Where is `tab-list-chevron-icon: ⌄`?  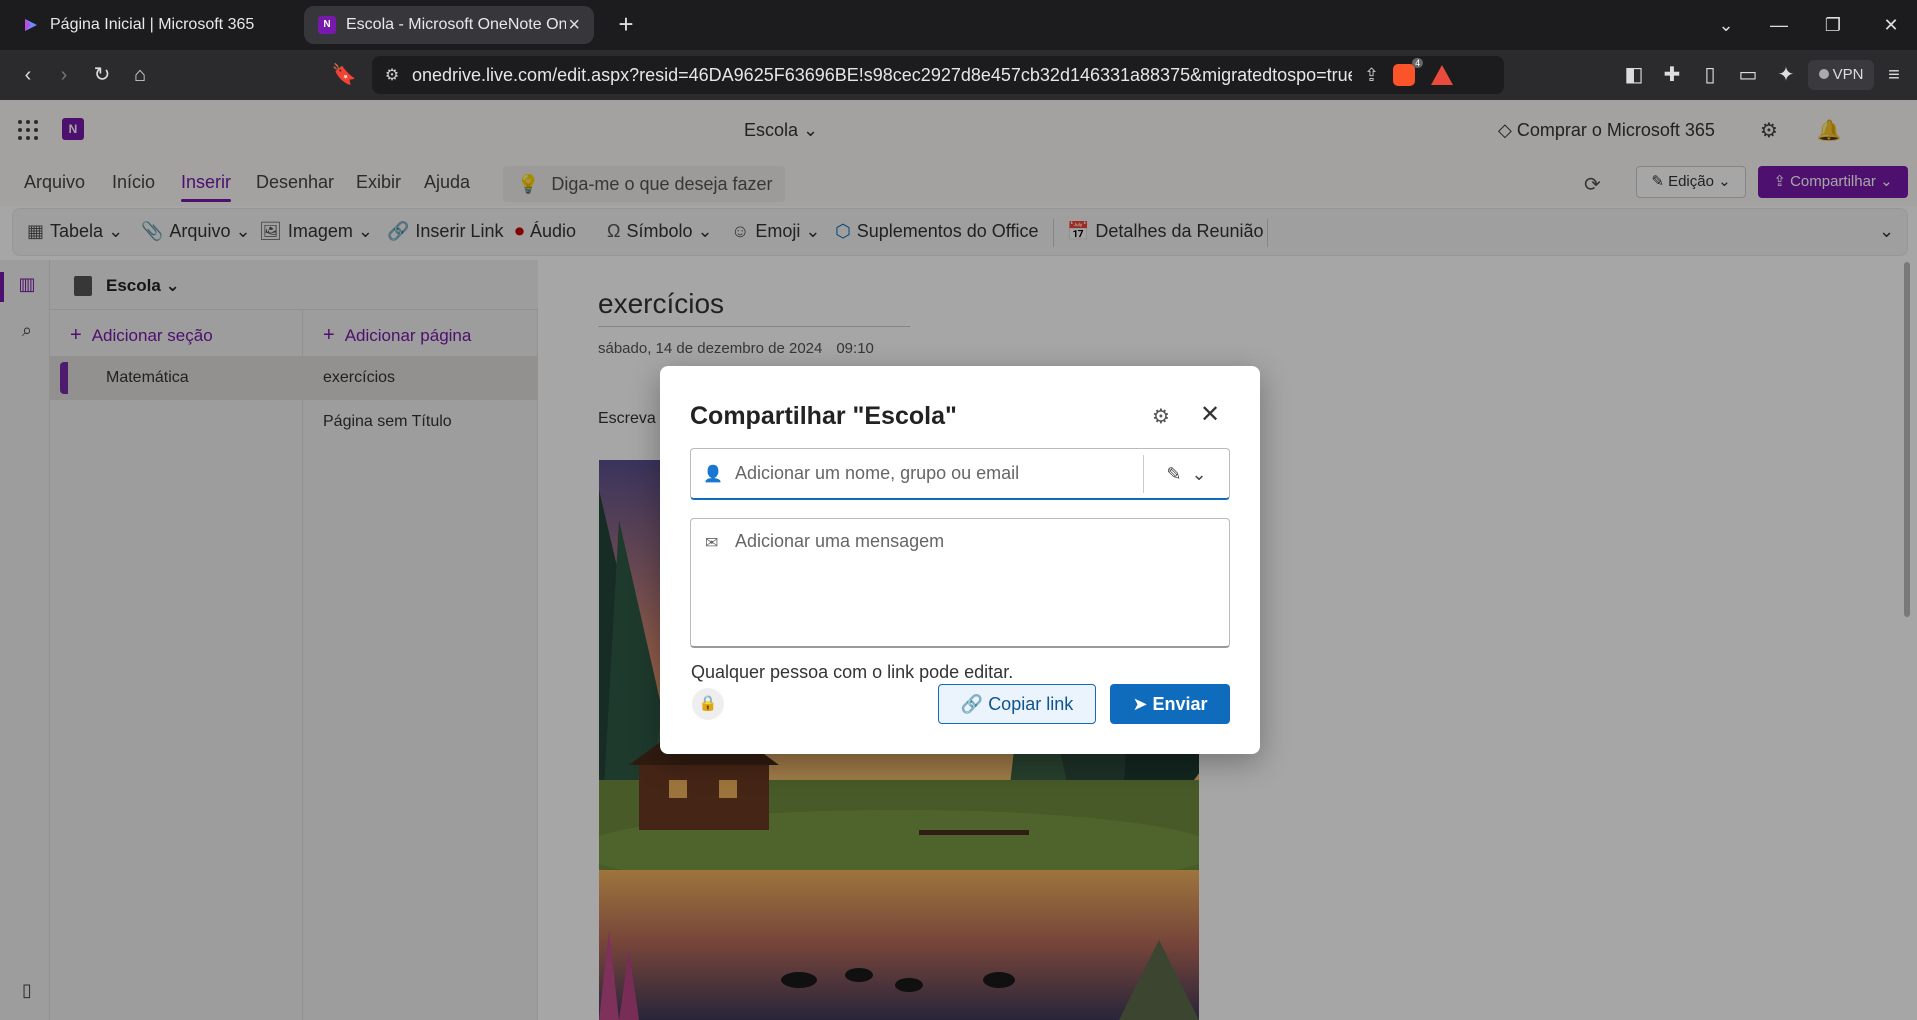
tab-list-chevron-icon: ⌄ is located at coordinates (1726, 25).